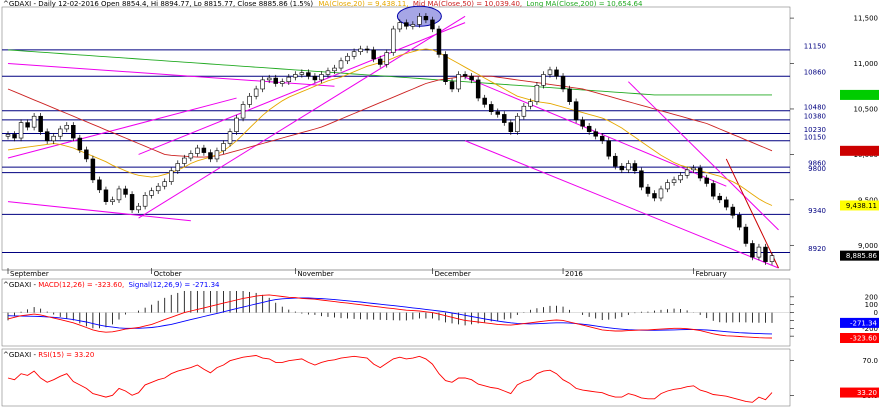 This screenshot has width=880, height=415. I want to click on level-label-9800: 9800, so click(817, 169).